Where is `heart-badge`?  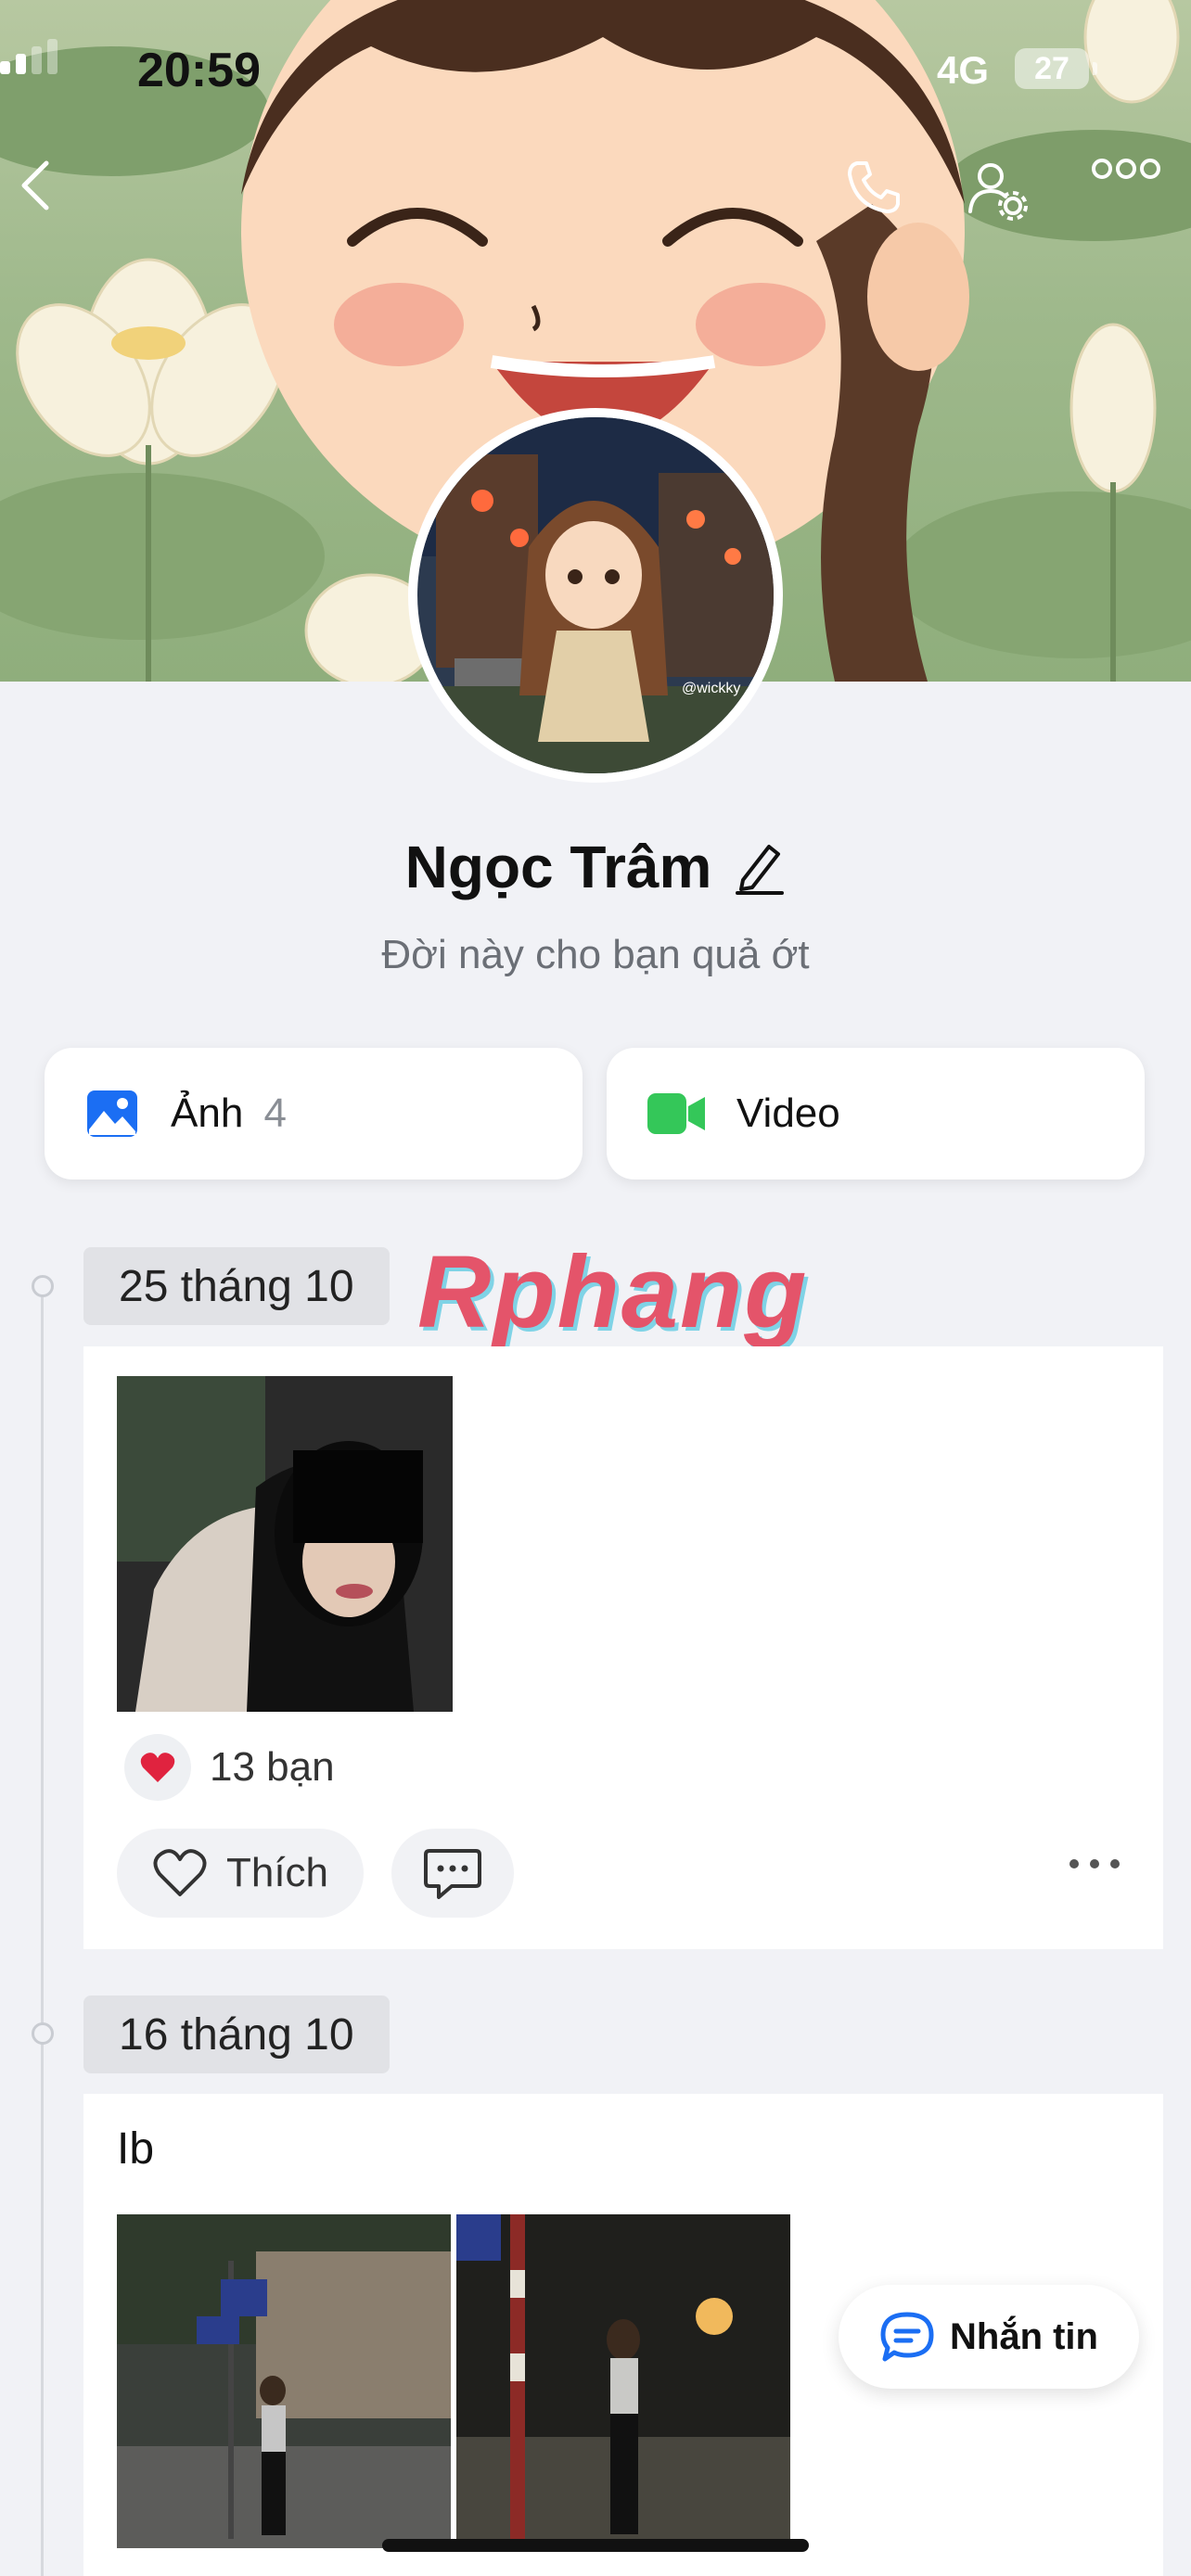
heart-badge is located at coordinates (157, 1767).